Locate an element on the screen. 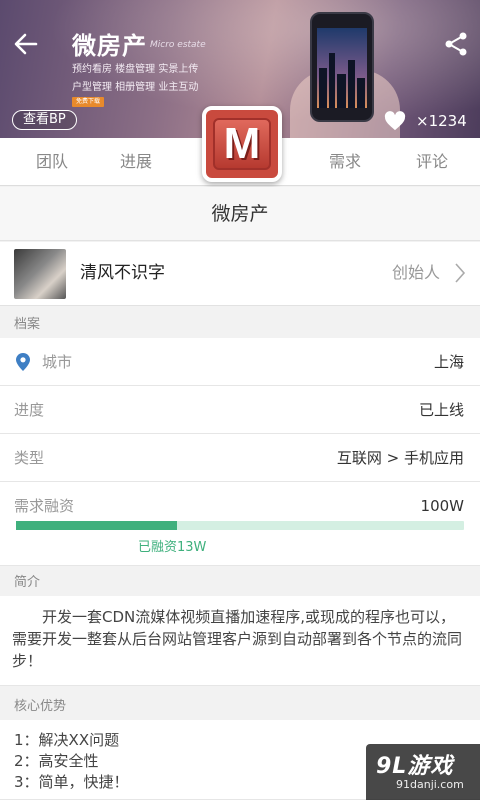  founder-role: 创始人 is located at coordinates (415, 272).